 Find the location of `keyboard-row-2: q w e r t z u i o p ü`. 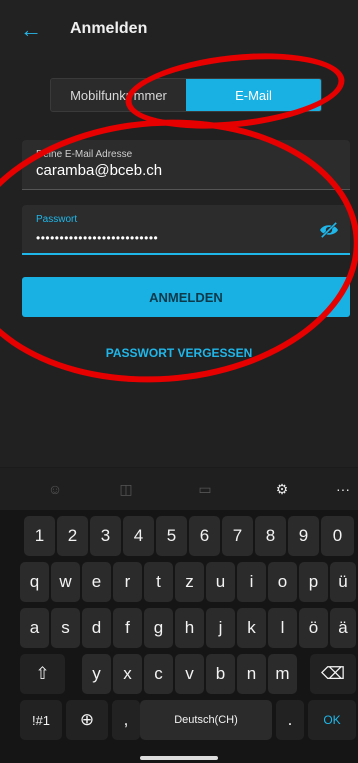

keyboard-row-2: q w e r t z u i o p ü is located at coordinates (179, 582).